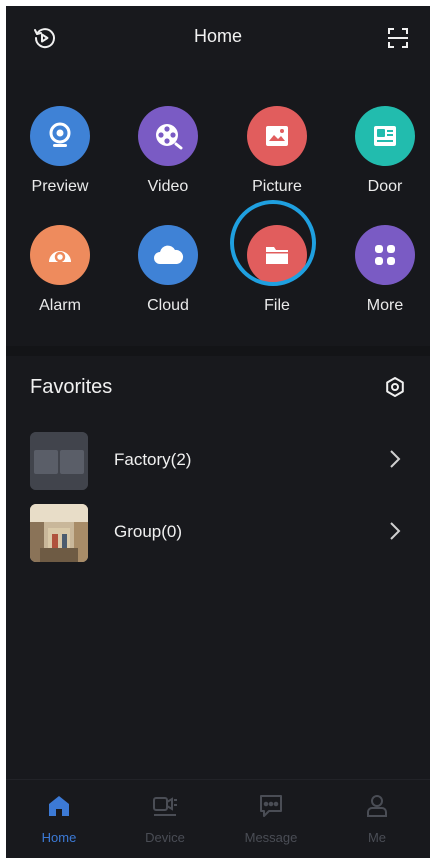 This screenshot has height=864, width=436. I want to click on tab-home: Home, so click(59, 819).